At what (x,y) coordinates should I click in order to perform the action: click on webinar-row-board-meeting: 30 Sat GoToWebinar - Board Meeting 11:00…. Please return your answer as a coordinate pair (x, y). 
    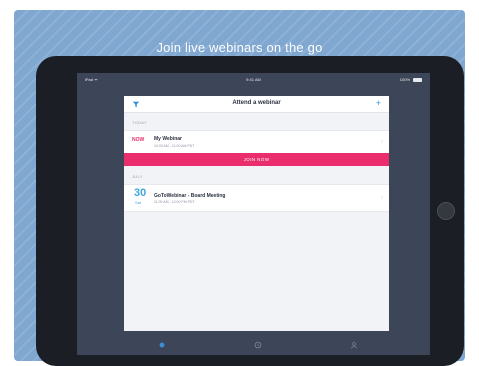
    Looking at the image, I should click on (256, 198).